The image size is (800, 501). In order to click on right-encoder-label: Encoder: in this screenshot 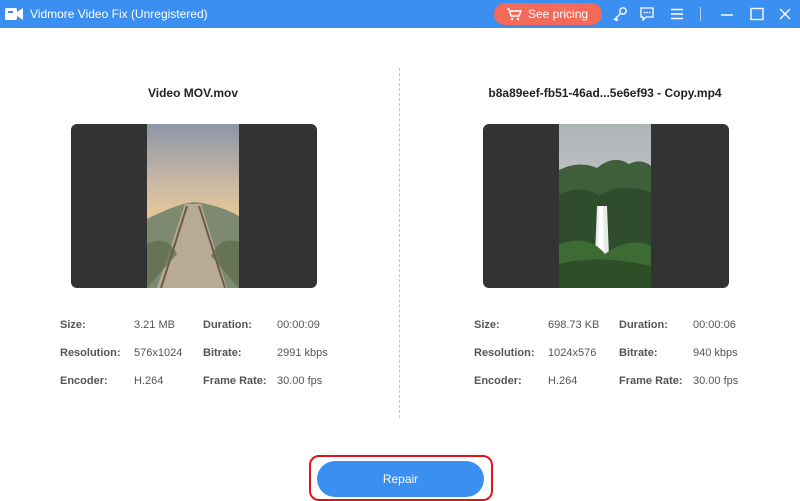, I will do `click(498, 381)`.